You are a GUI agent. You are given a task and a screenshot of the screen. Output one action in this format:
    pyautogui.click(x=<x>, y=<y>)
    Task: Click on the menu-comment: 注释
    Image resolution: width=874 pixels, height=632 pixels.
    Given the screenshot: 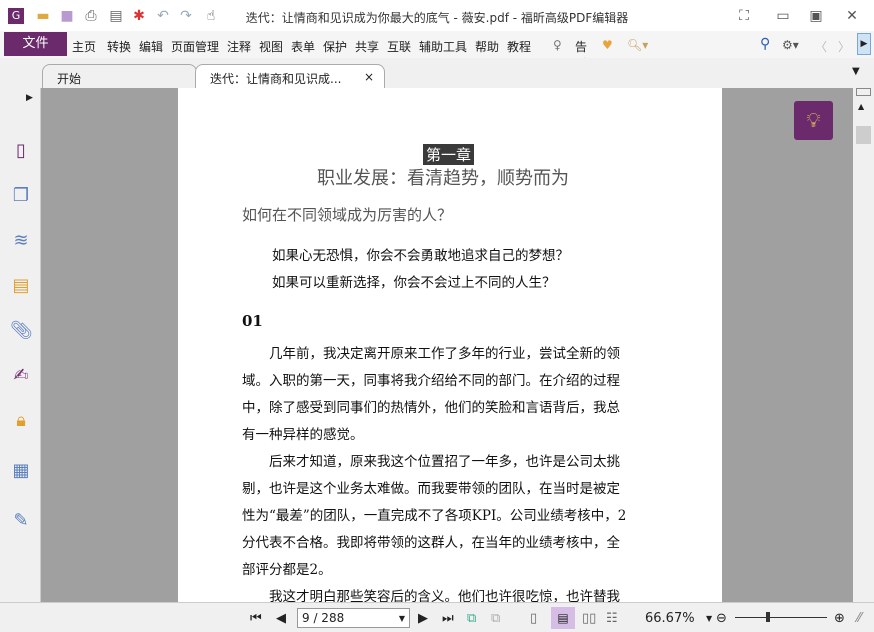 What is the action you would take?
    pyautogui.click(x=239, y=46)
    